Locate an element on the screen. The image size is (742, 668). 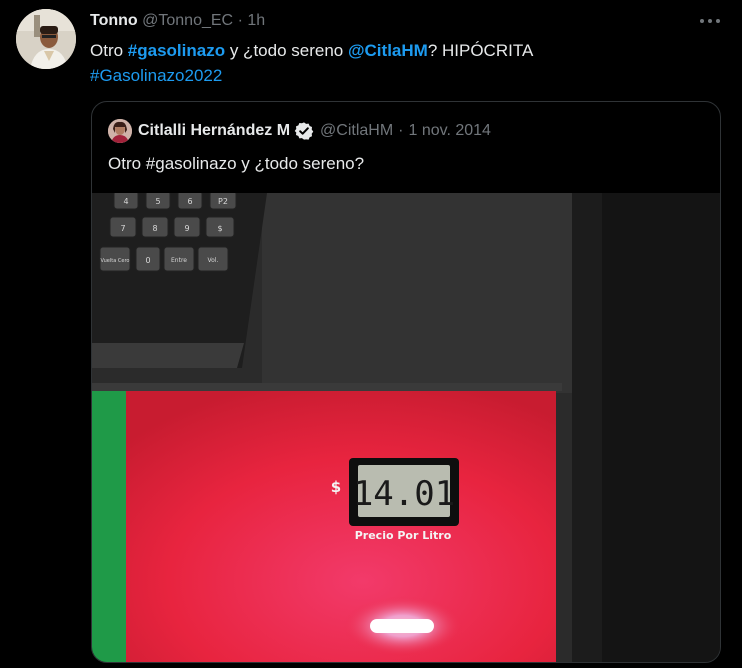
tweet-text-part: Otro is located at coordinates (109, 50).